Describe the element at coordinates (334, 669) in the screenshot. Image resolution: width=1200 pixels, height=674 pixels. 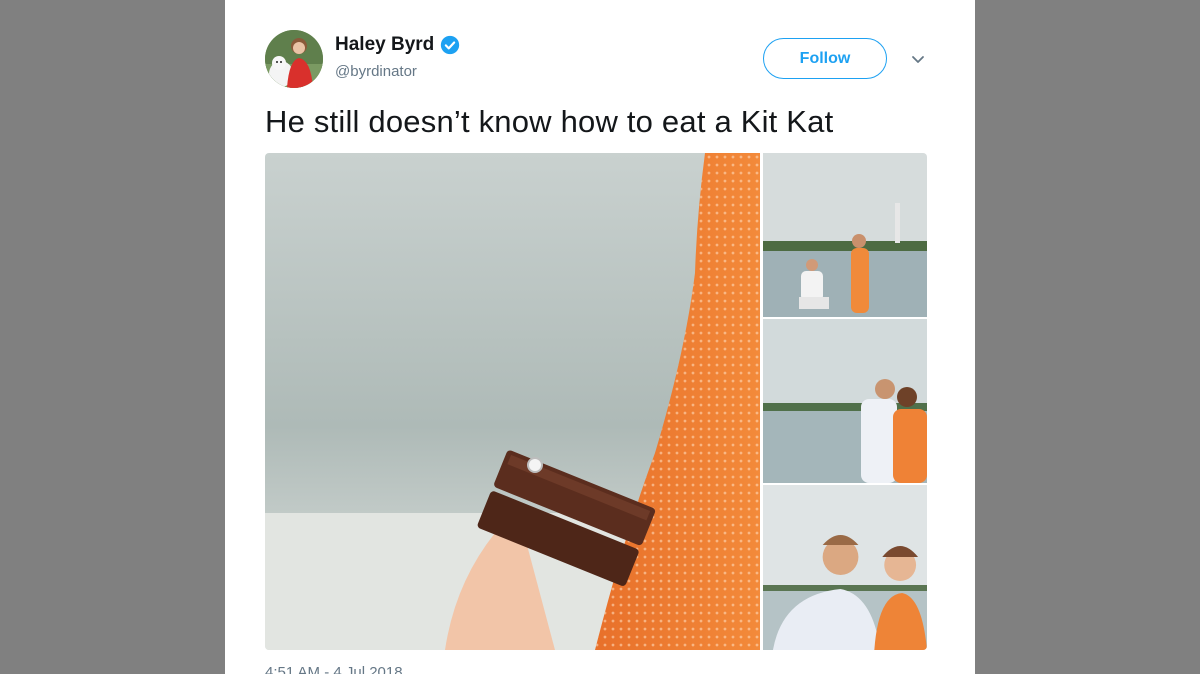
I see `tweet-timestamp: 4:51 AM - 4 Jul 2018` at that location.